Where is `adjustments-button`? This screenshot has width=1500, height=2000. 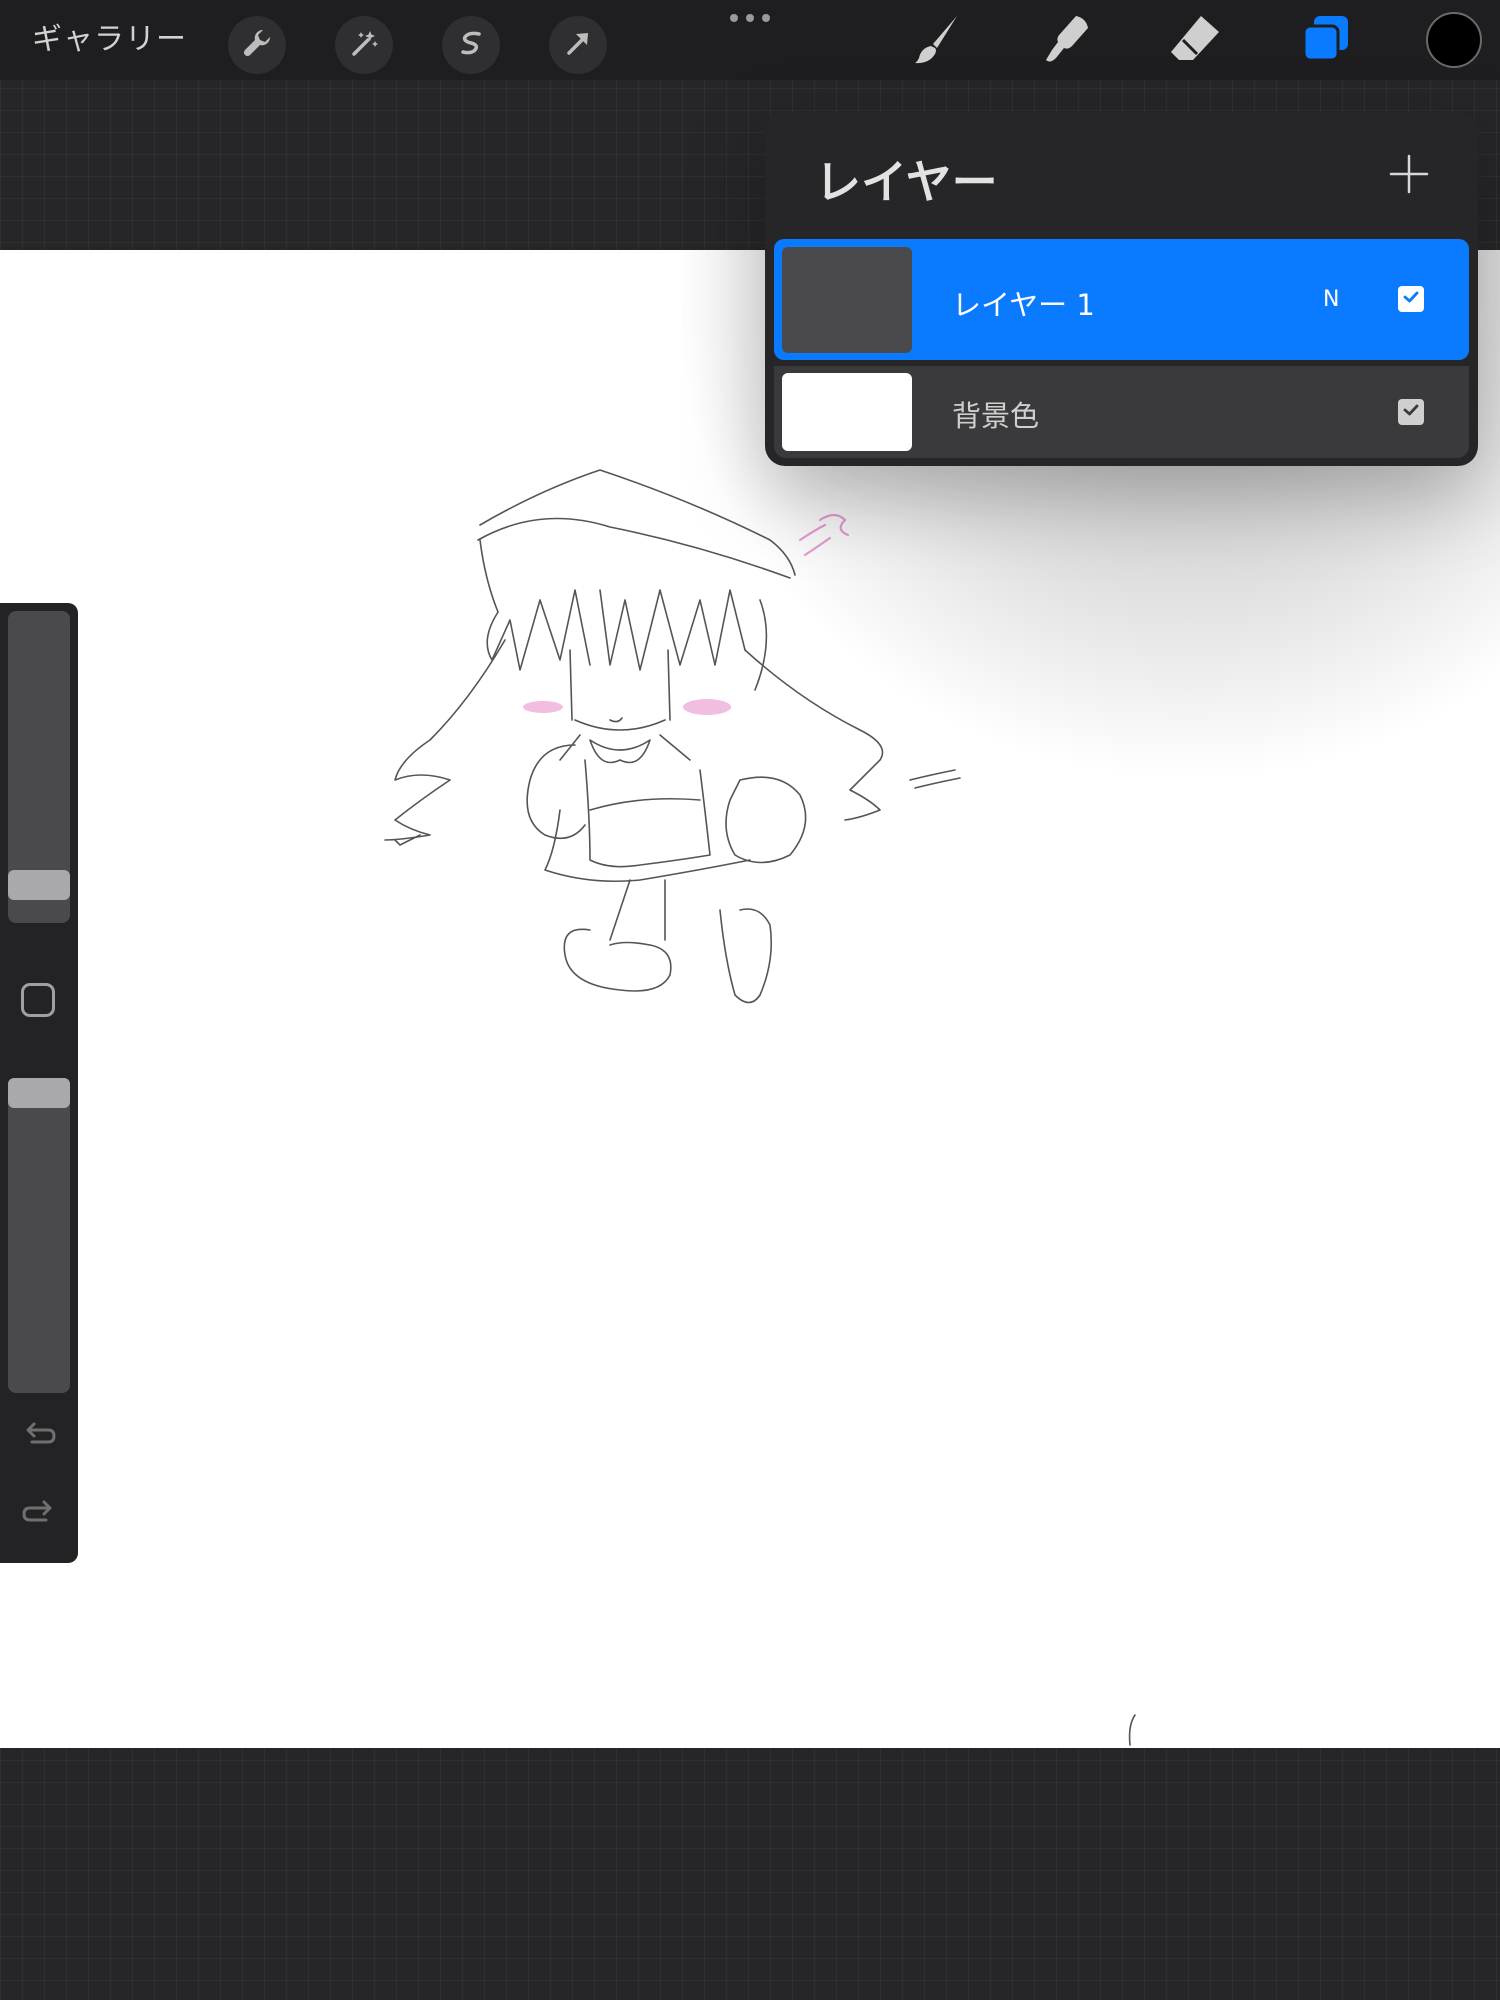
adjustments-button is located at coordinates (364, 45).